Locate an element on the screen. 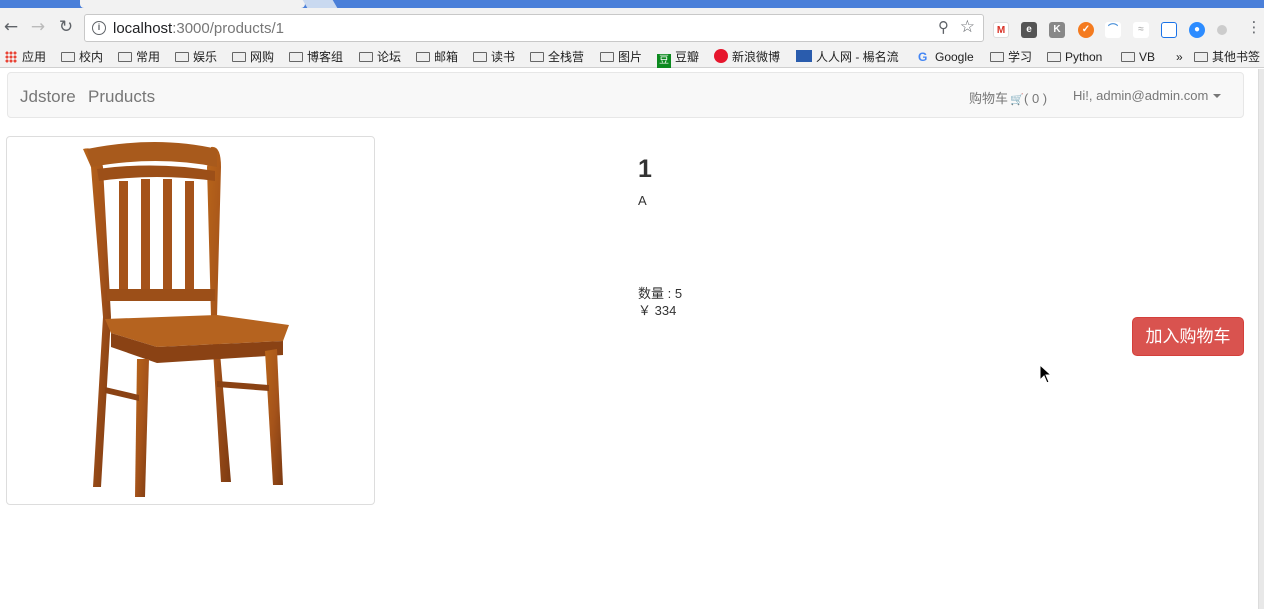 The width and height of the screenshot is (1264, 609). products-link: Pruducts is located at coordinates (121, 97).